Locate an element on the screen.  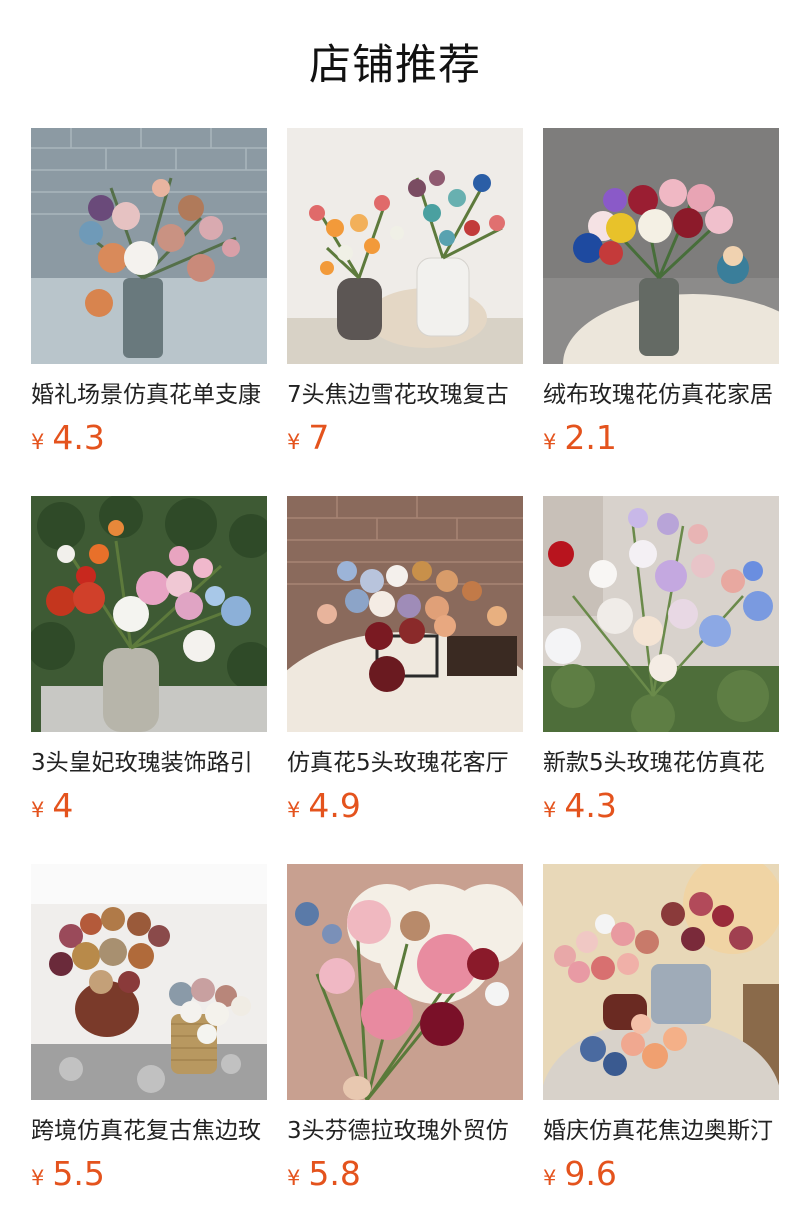
product-price: ¥5.8 is located at coordinates (405, 1174).